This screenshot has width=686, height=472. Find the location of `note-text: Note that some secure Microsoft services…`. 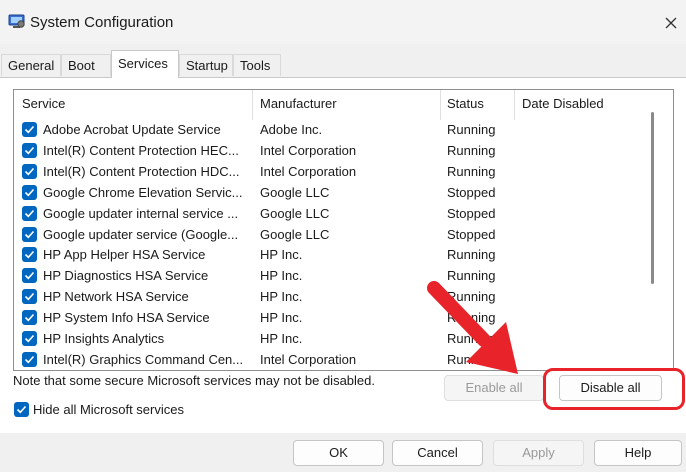

note-text: Note that some secure Microsoft services… is located at coordinates (194, 380).